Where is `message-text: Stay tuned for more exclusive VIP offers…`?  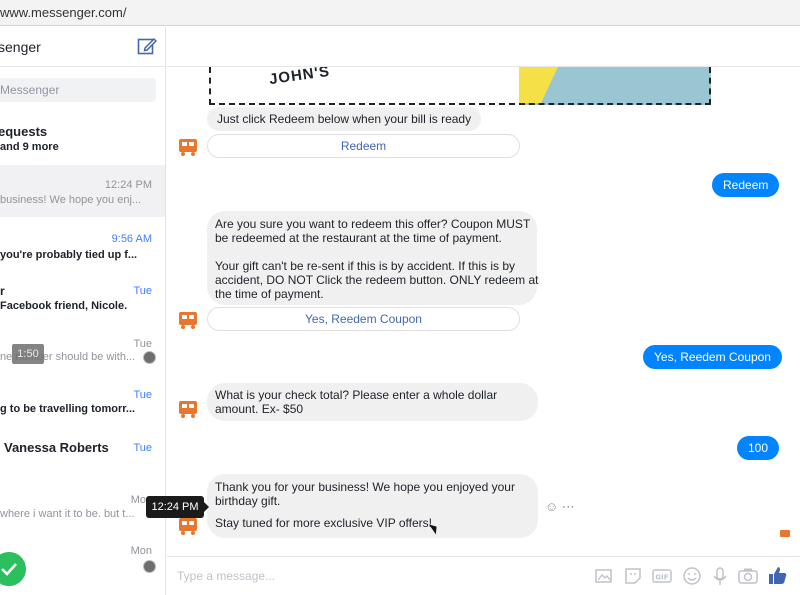
message-text: Stay tuned for more exclusive VIP offers… is located at coordinates (323, 523).